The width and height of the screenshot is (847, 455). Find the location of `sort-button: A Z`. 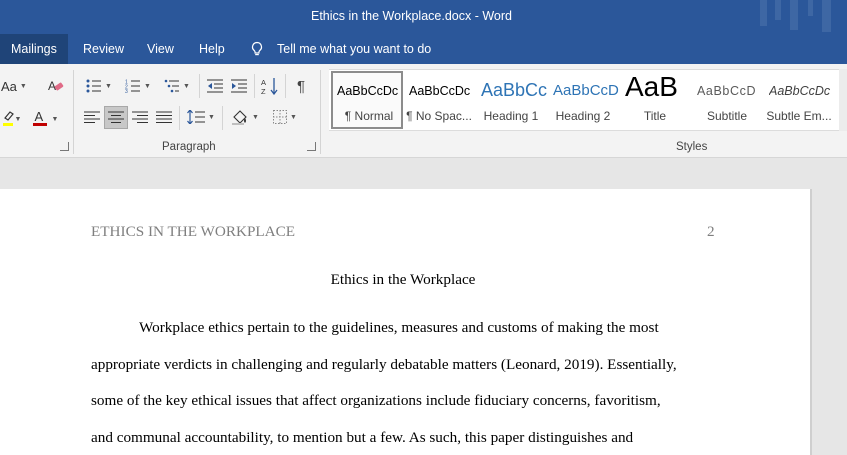

sort-button: A Z is located at coordinates (270, 86).